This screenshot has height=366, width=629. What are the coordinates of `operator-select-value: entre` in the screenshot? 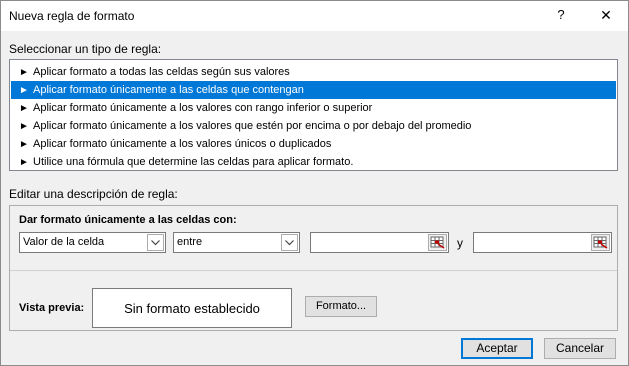 It's located at (190, 242).